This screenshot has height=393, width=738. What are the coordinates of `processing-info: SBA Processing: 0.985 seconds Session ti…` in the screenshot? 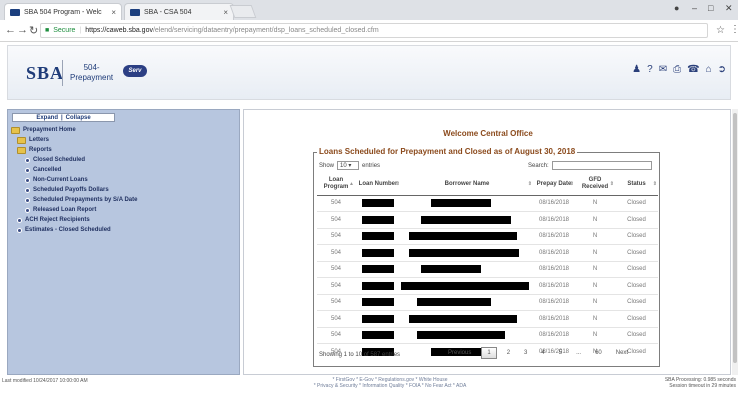 It's located at (700, 383).